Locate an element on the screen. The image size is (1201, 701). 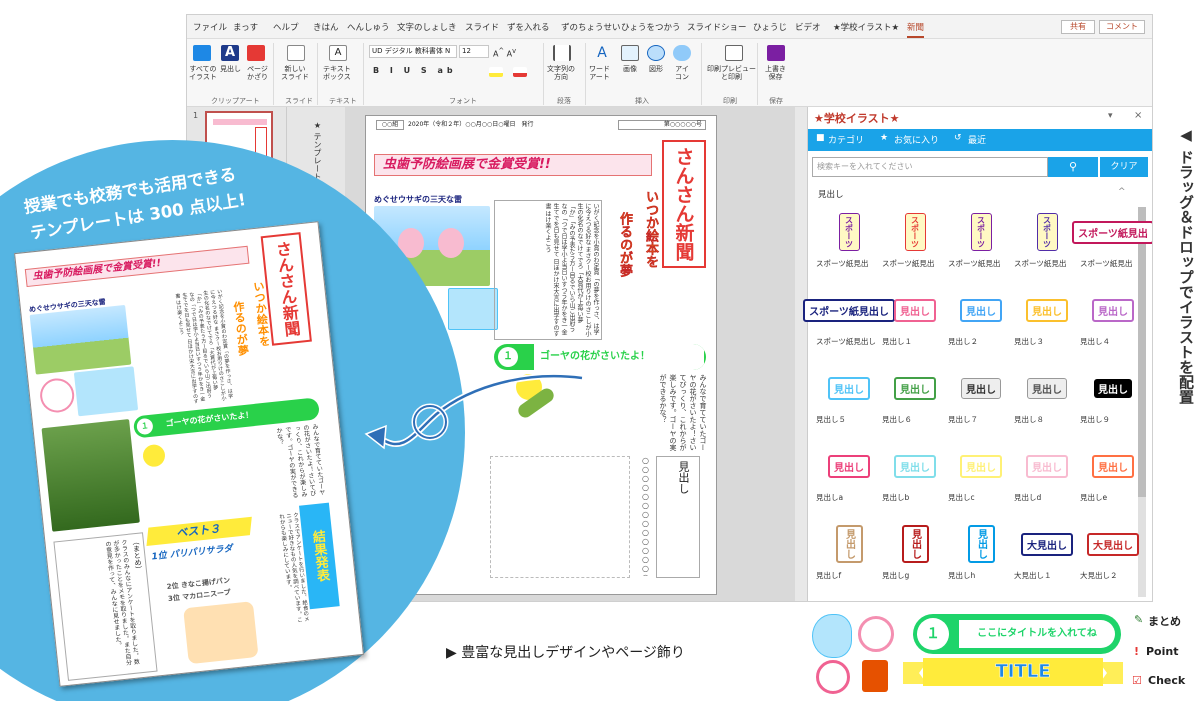
illust-grid-item: 見出し 見出し５ is located at coordinates (849, 397).